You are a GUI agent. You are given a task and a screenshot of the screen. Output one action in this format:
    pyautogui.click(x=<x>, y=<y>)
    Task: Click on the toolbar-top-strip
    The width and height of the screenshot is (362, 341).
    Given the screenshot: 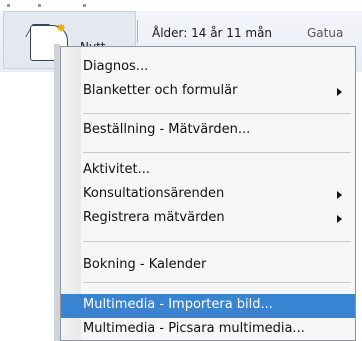 What is the action you would take?
    pyautogui.click(x=181, y=5)
    